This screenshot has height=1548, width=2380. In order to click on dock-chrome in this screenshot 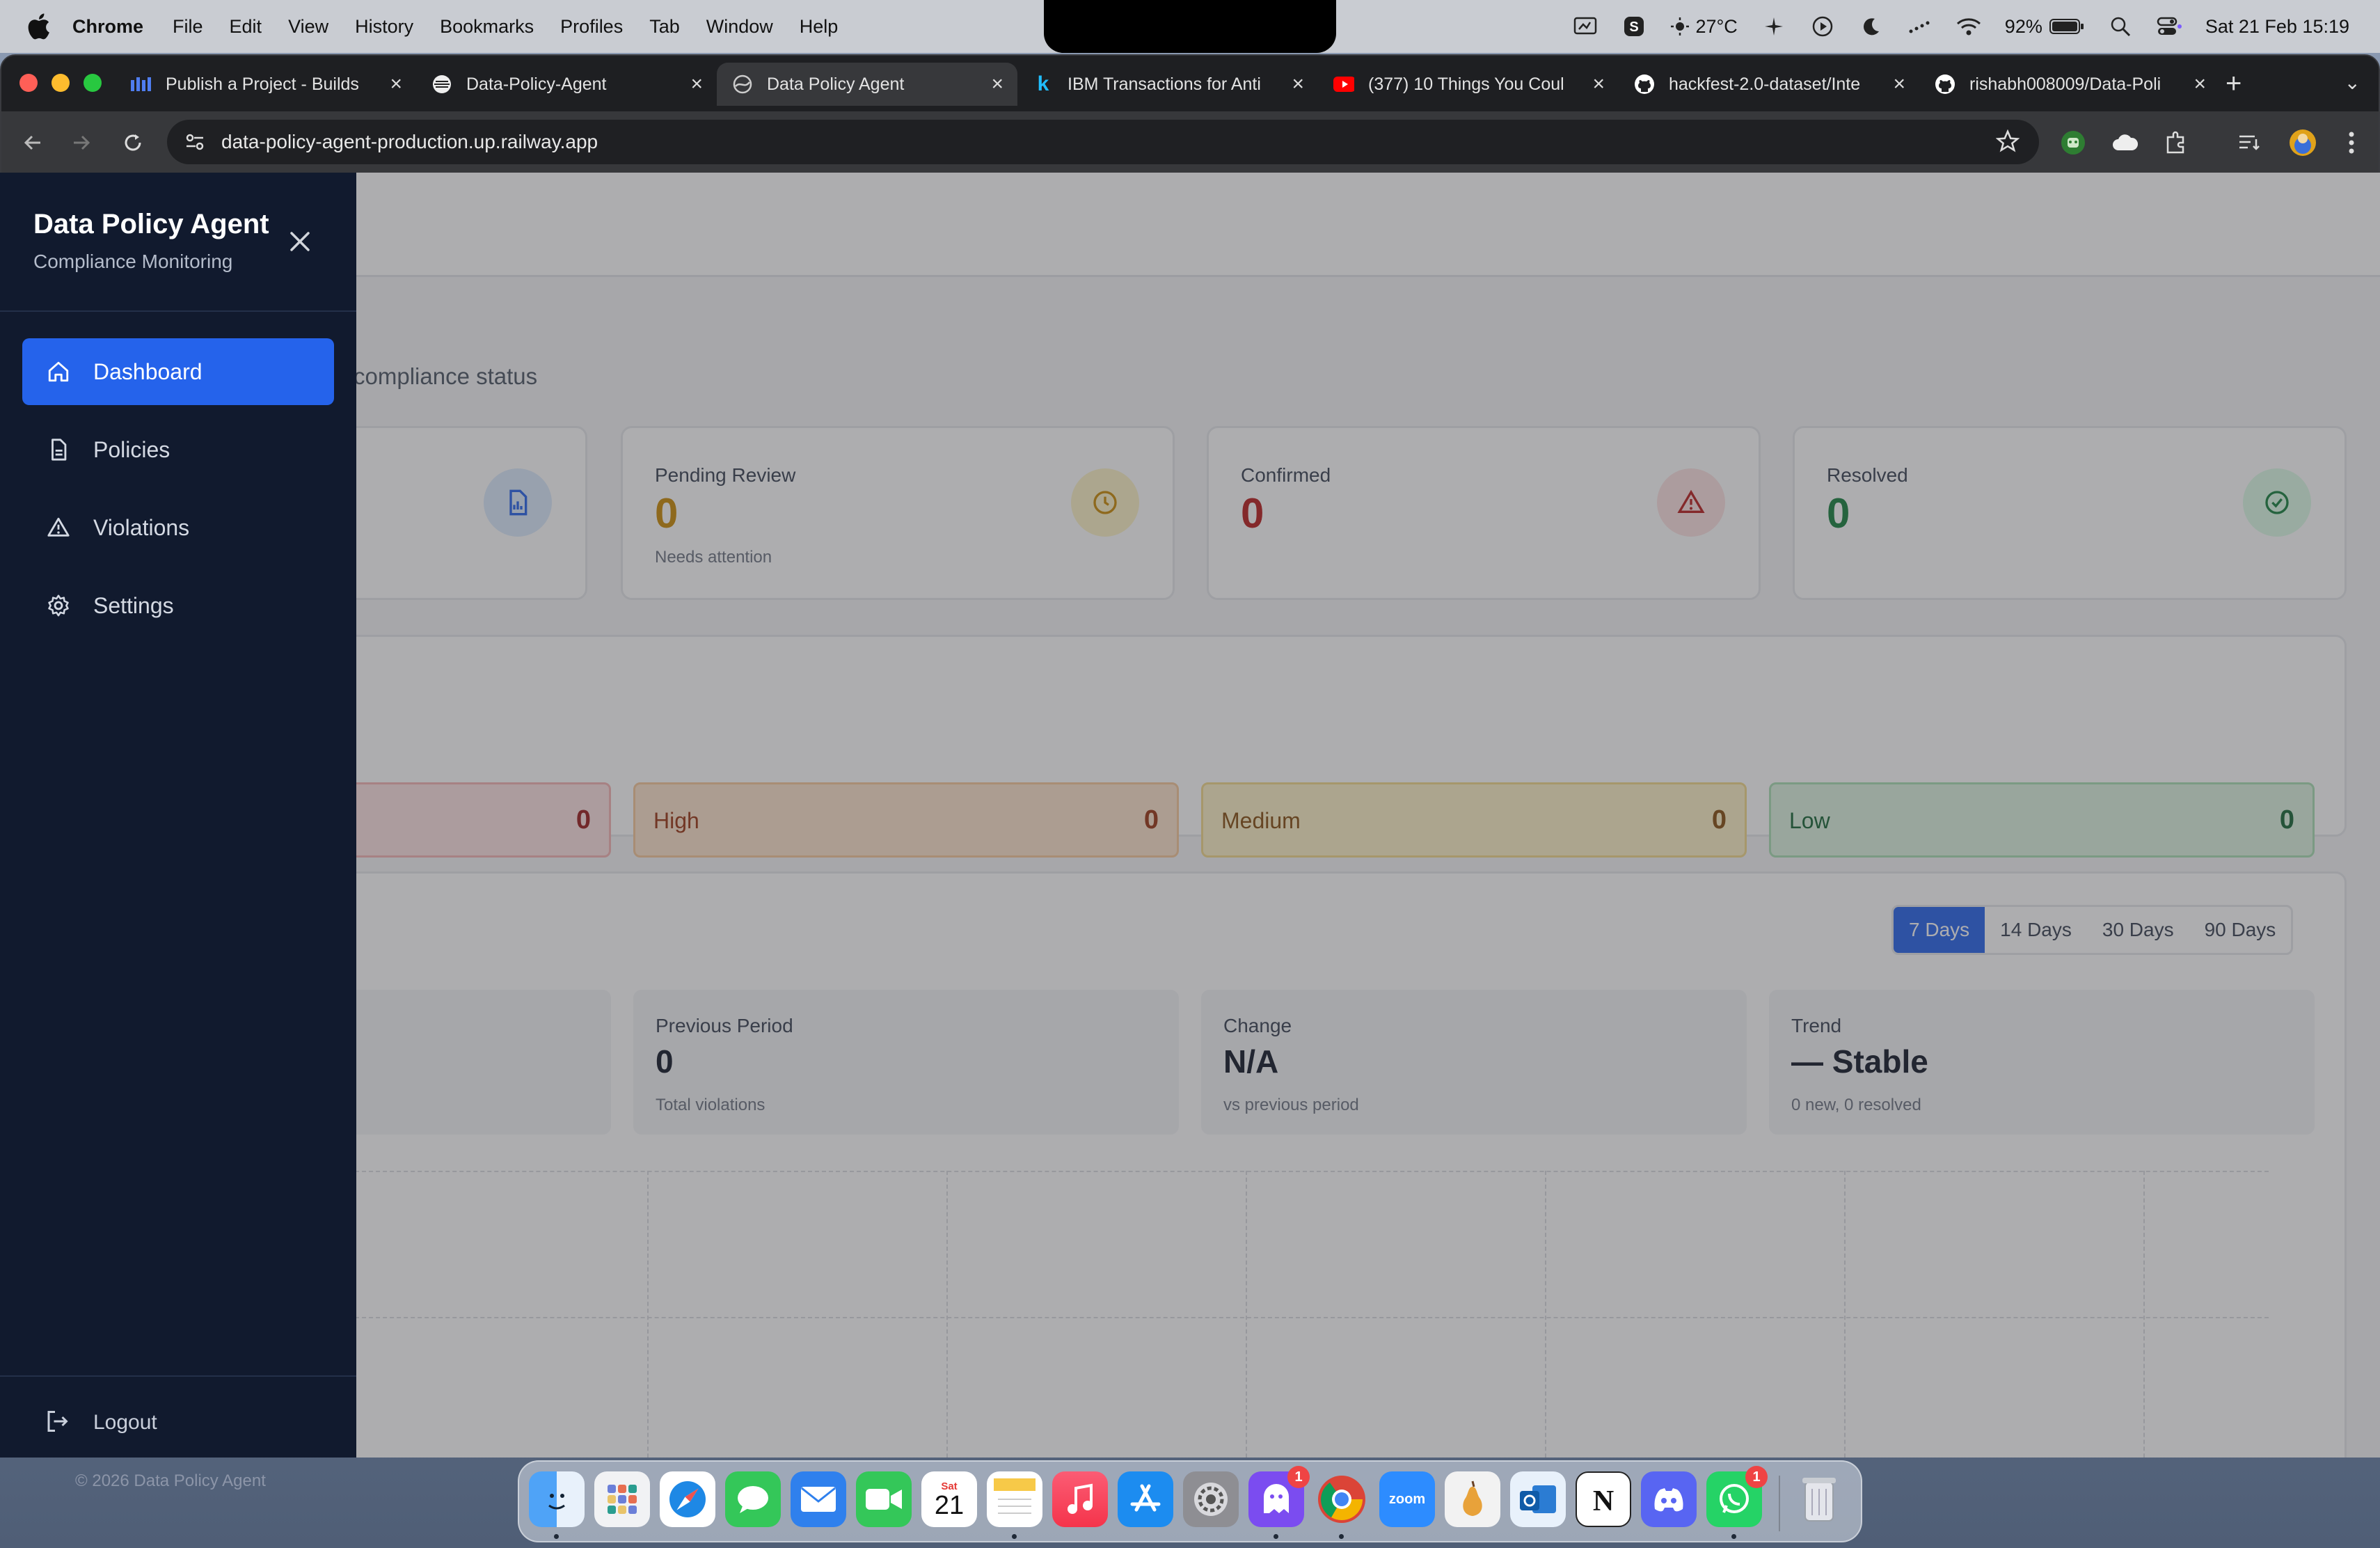, I will do `click(1342, 1499)`.